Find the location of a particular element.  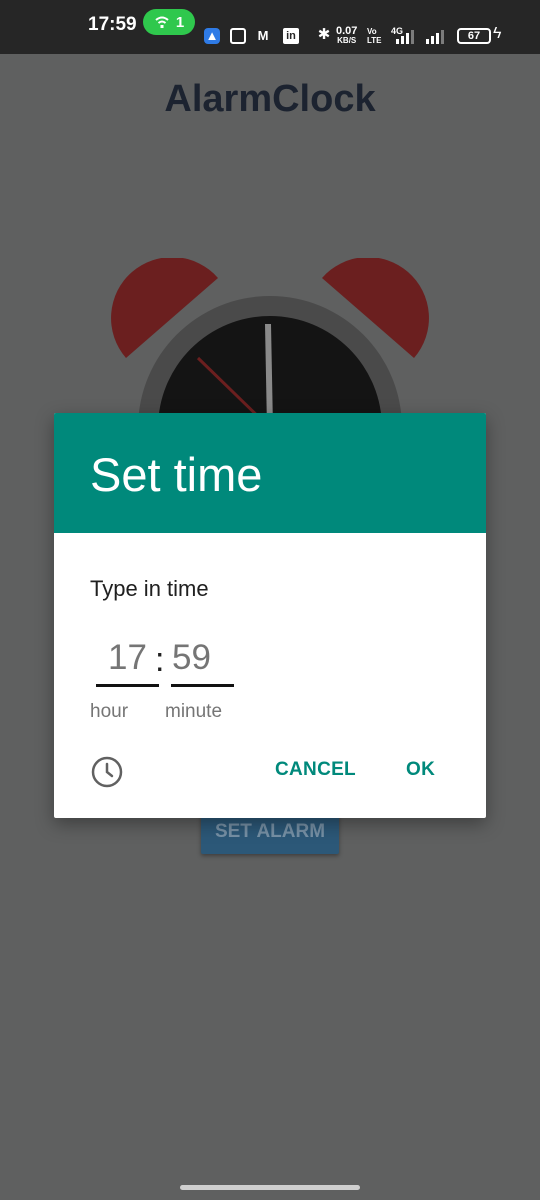

dialog-title: Set time is located at coordinates (176, 474).